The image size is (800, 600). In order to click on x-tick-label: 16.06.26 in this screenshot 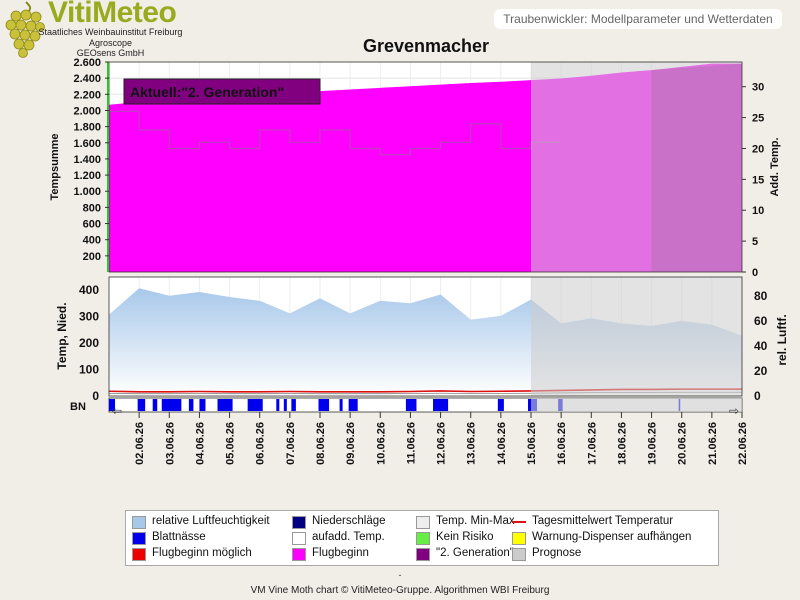, I will do `click(562, 443)`.